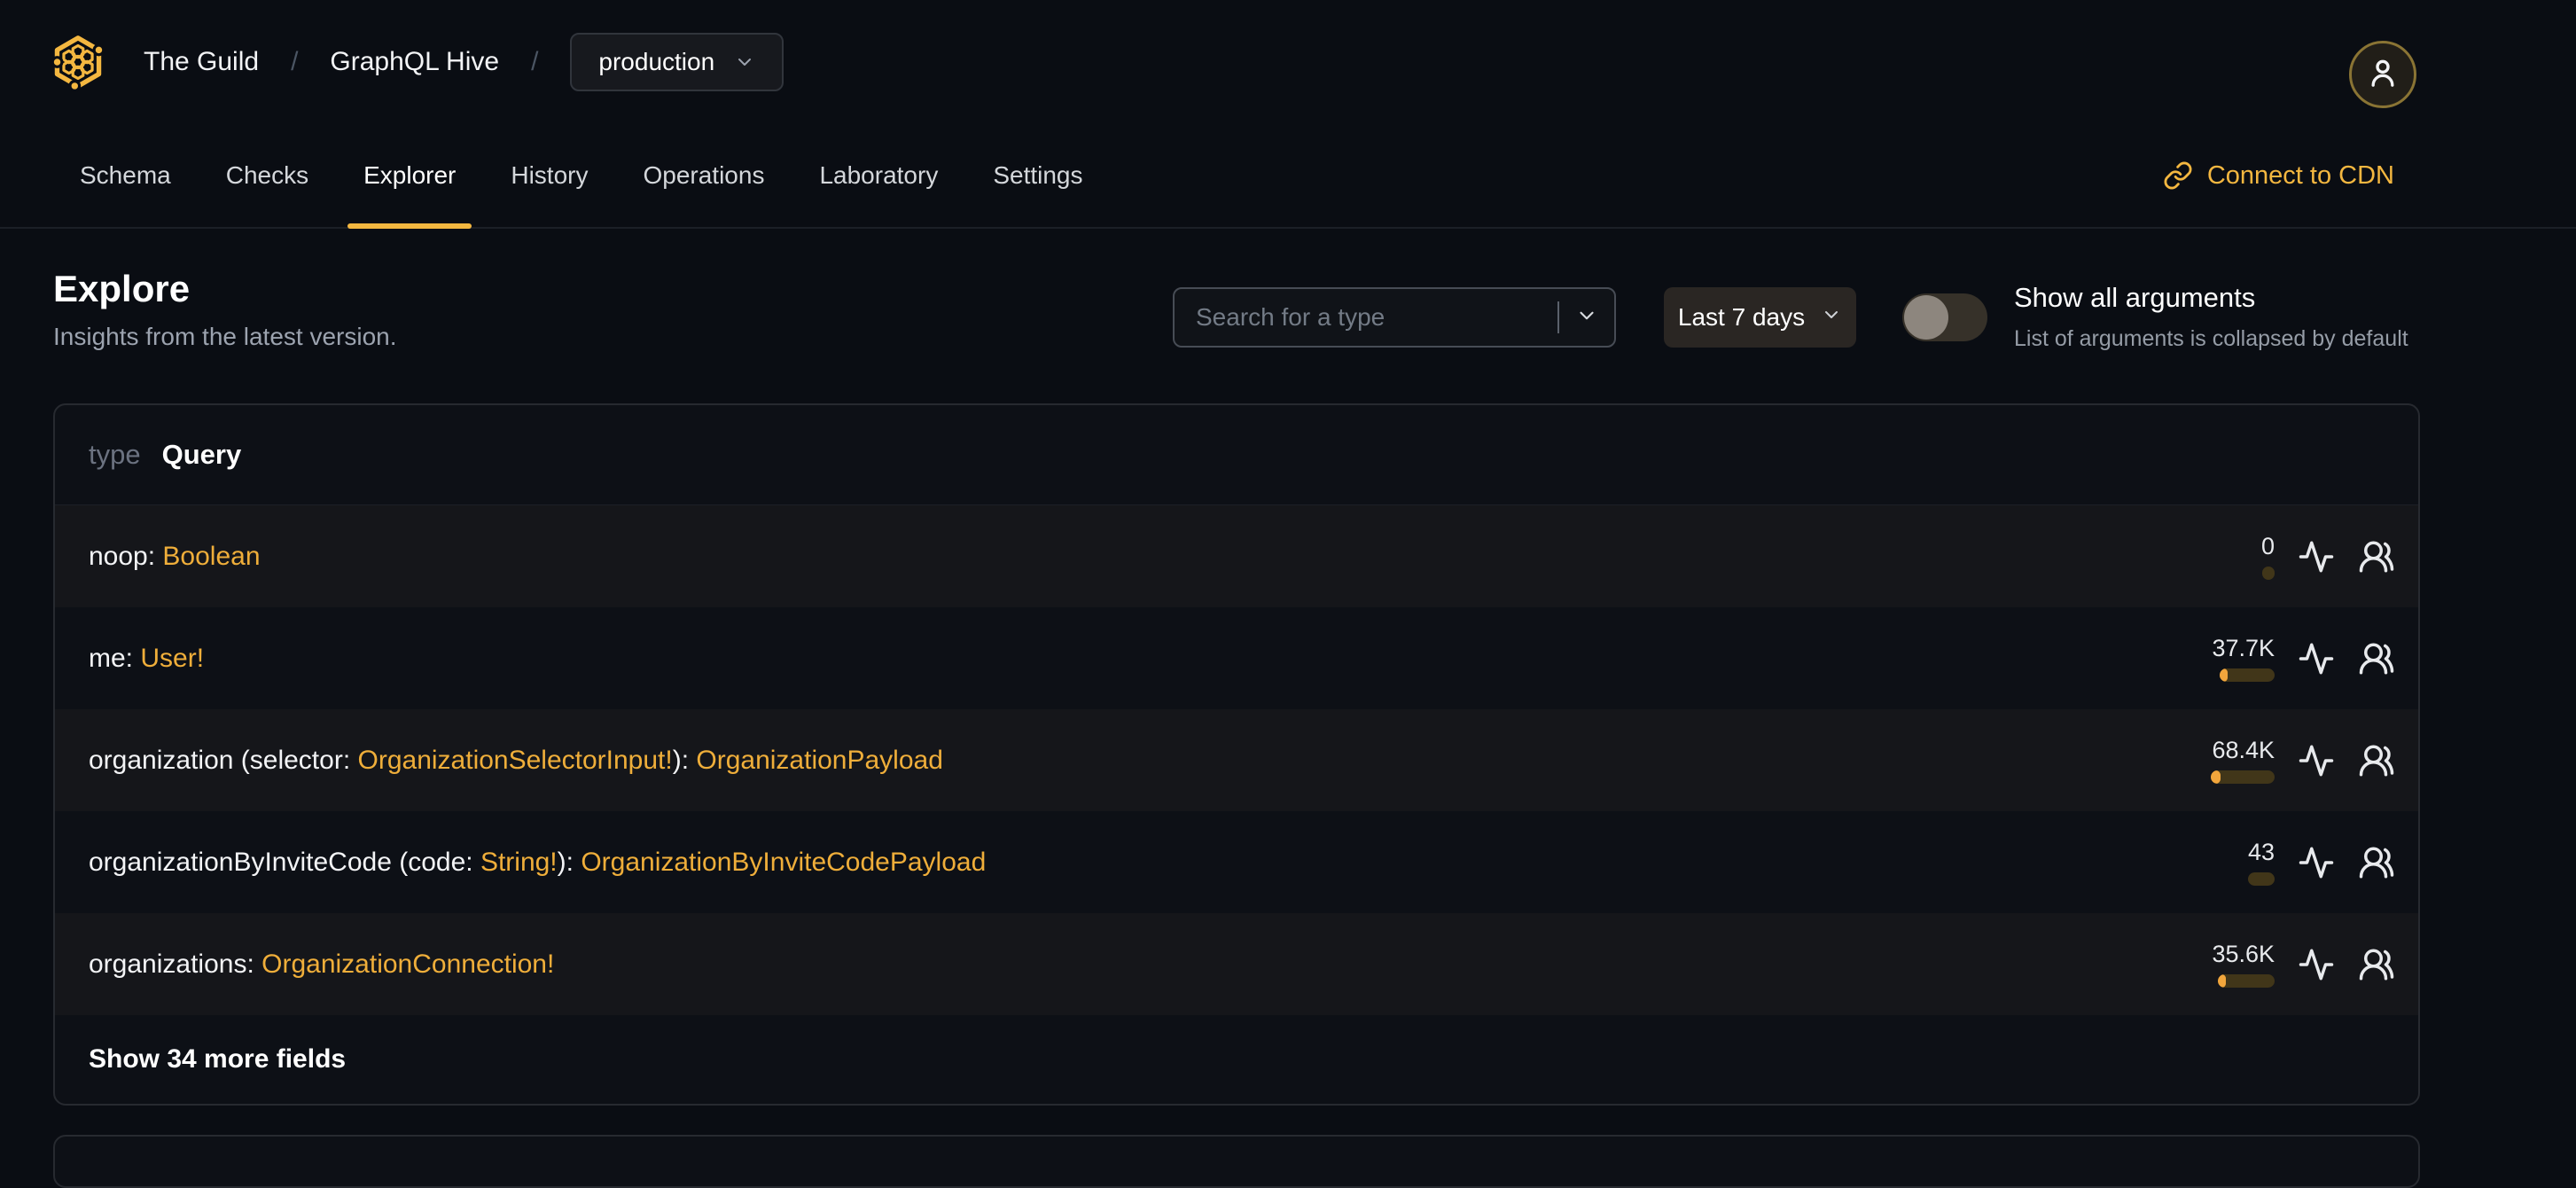  I want to click on field-signature: organizations: OrganizationConnection!, so click(1120, 965).